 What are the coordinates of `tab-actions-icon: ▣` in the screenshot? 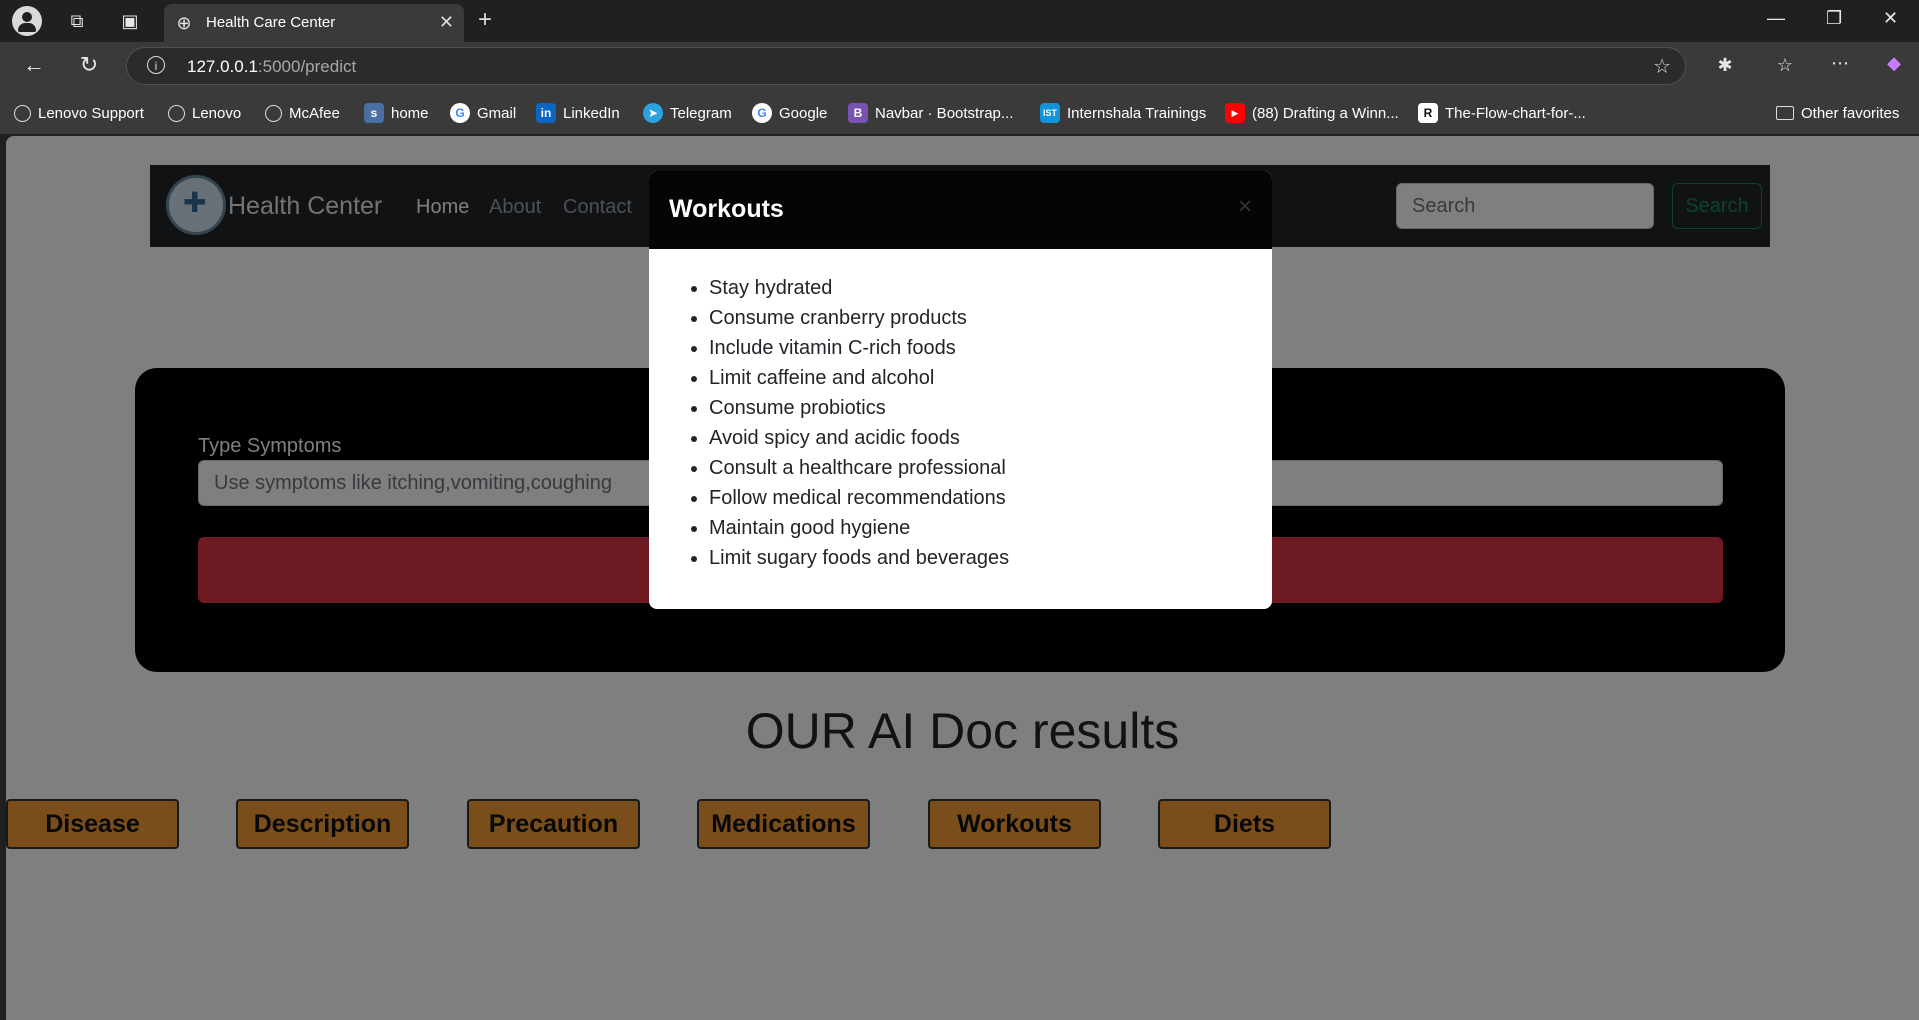 It's located at (130, 21).